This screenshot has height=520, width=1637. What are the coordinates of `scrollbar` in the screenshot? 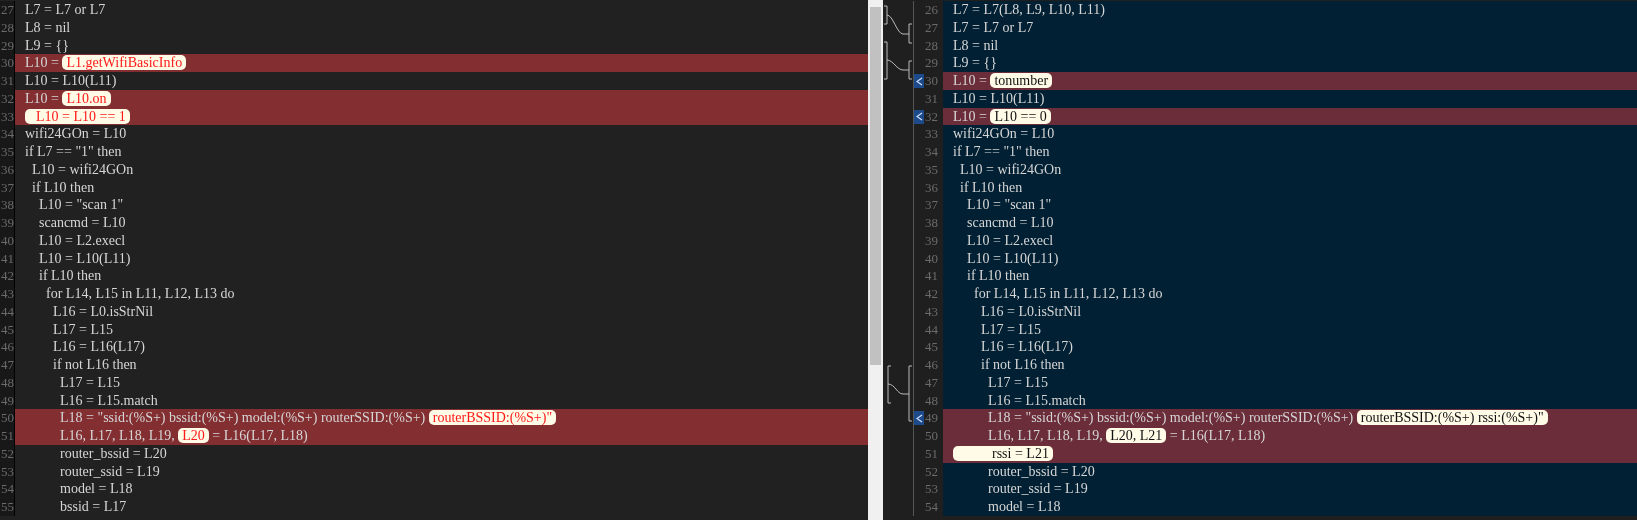 It's located at (875, 260).